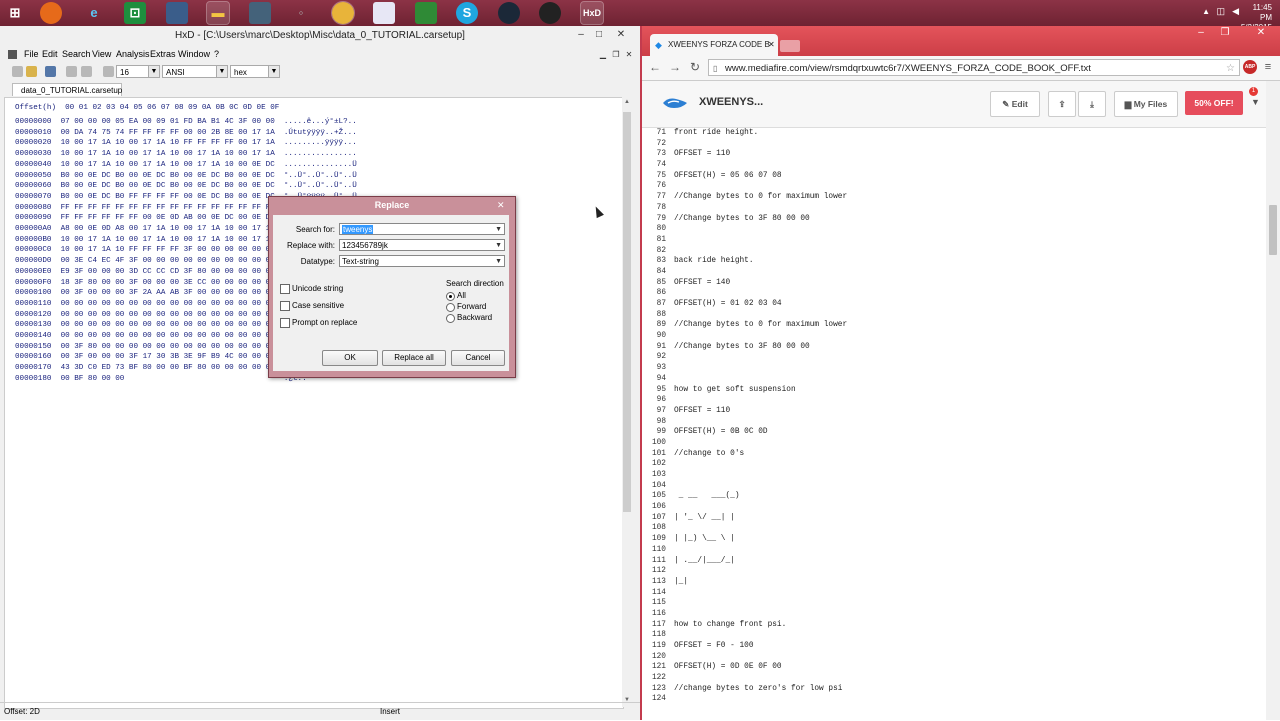  Describe the element at coordinates (255, 71) in the screenshot. I see `offset-base-select: hex ▼` at that location.